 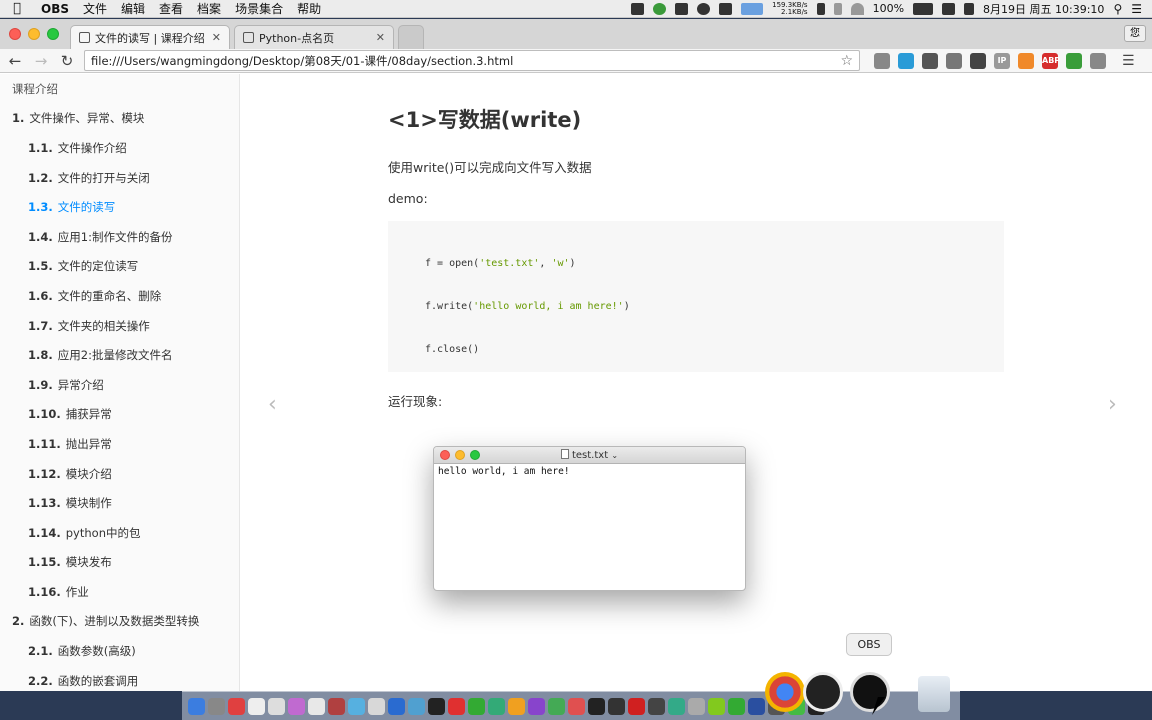 What do you see at coordinates (41, 61) in the screenshot?
I see `forward-icon: →` at bounding box center [41, 61].